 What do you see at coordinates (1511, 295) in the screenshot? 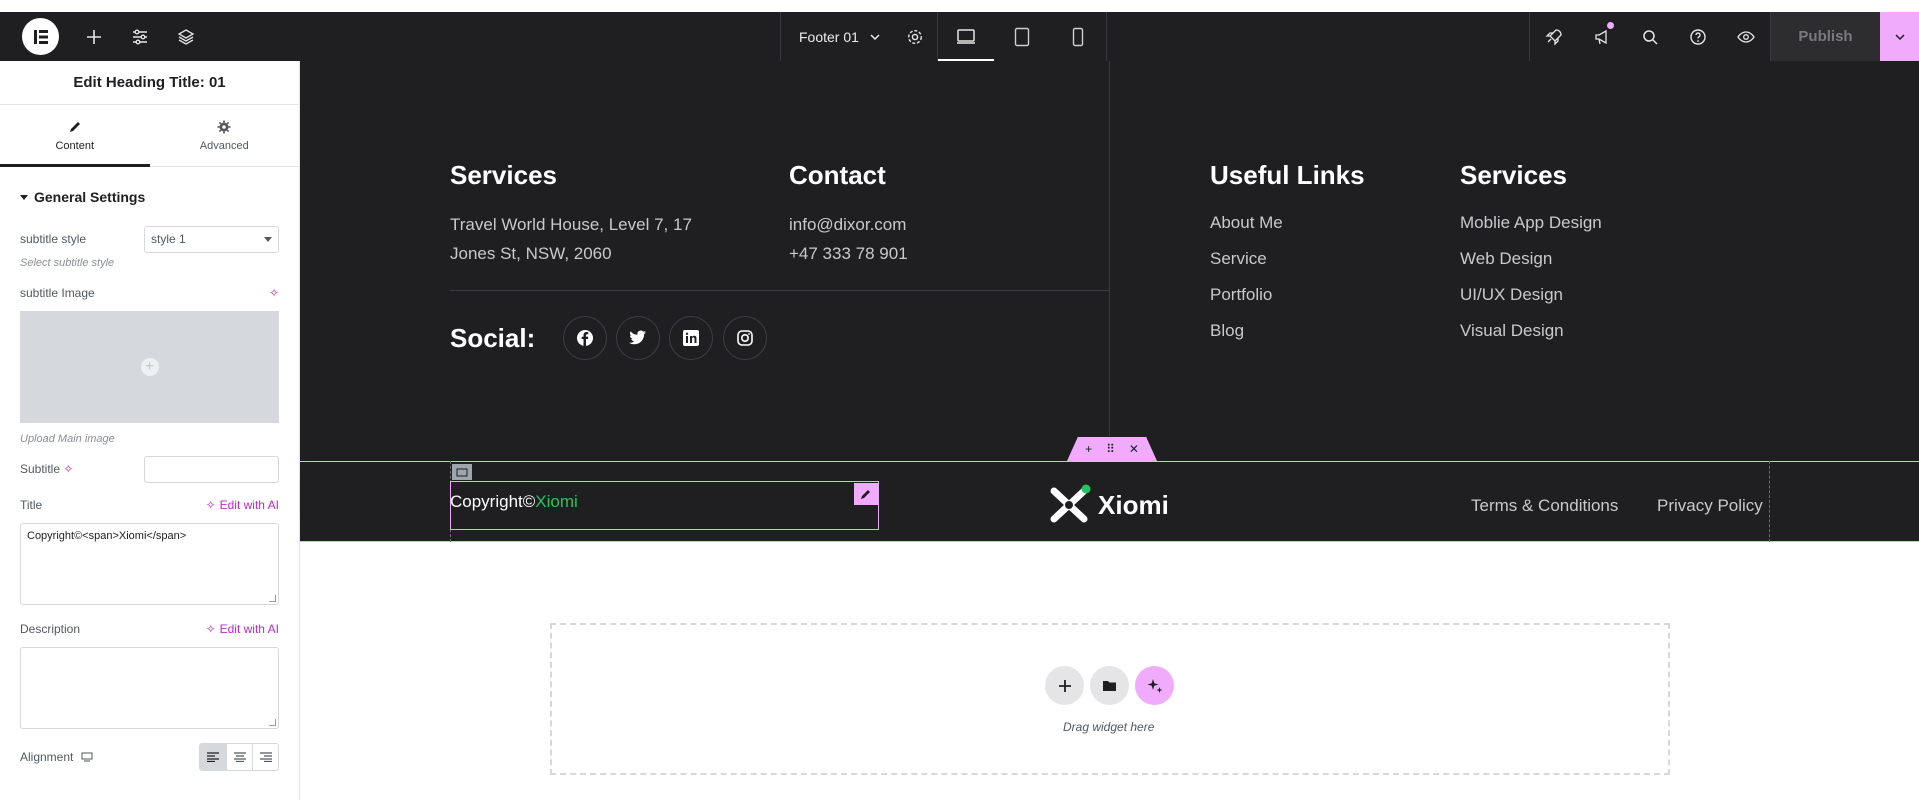
I see `link-ui-ux-design: UI/UX Design` at bounding box center [1511, 295].